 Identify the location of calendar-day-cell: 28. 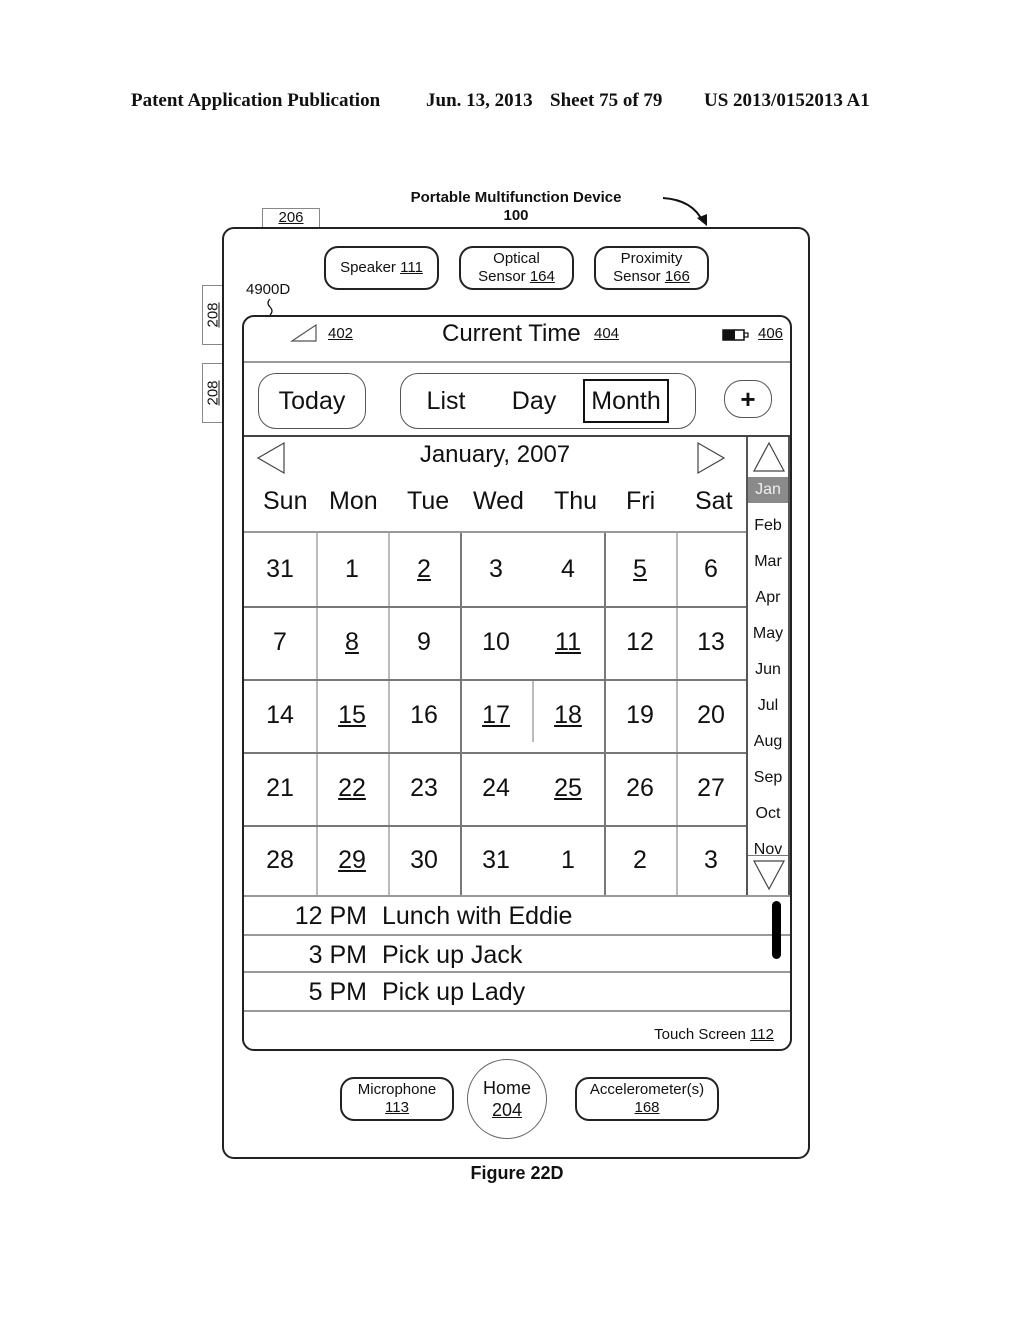
(280, 860).